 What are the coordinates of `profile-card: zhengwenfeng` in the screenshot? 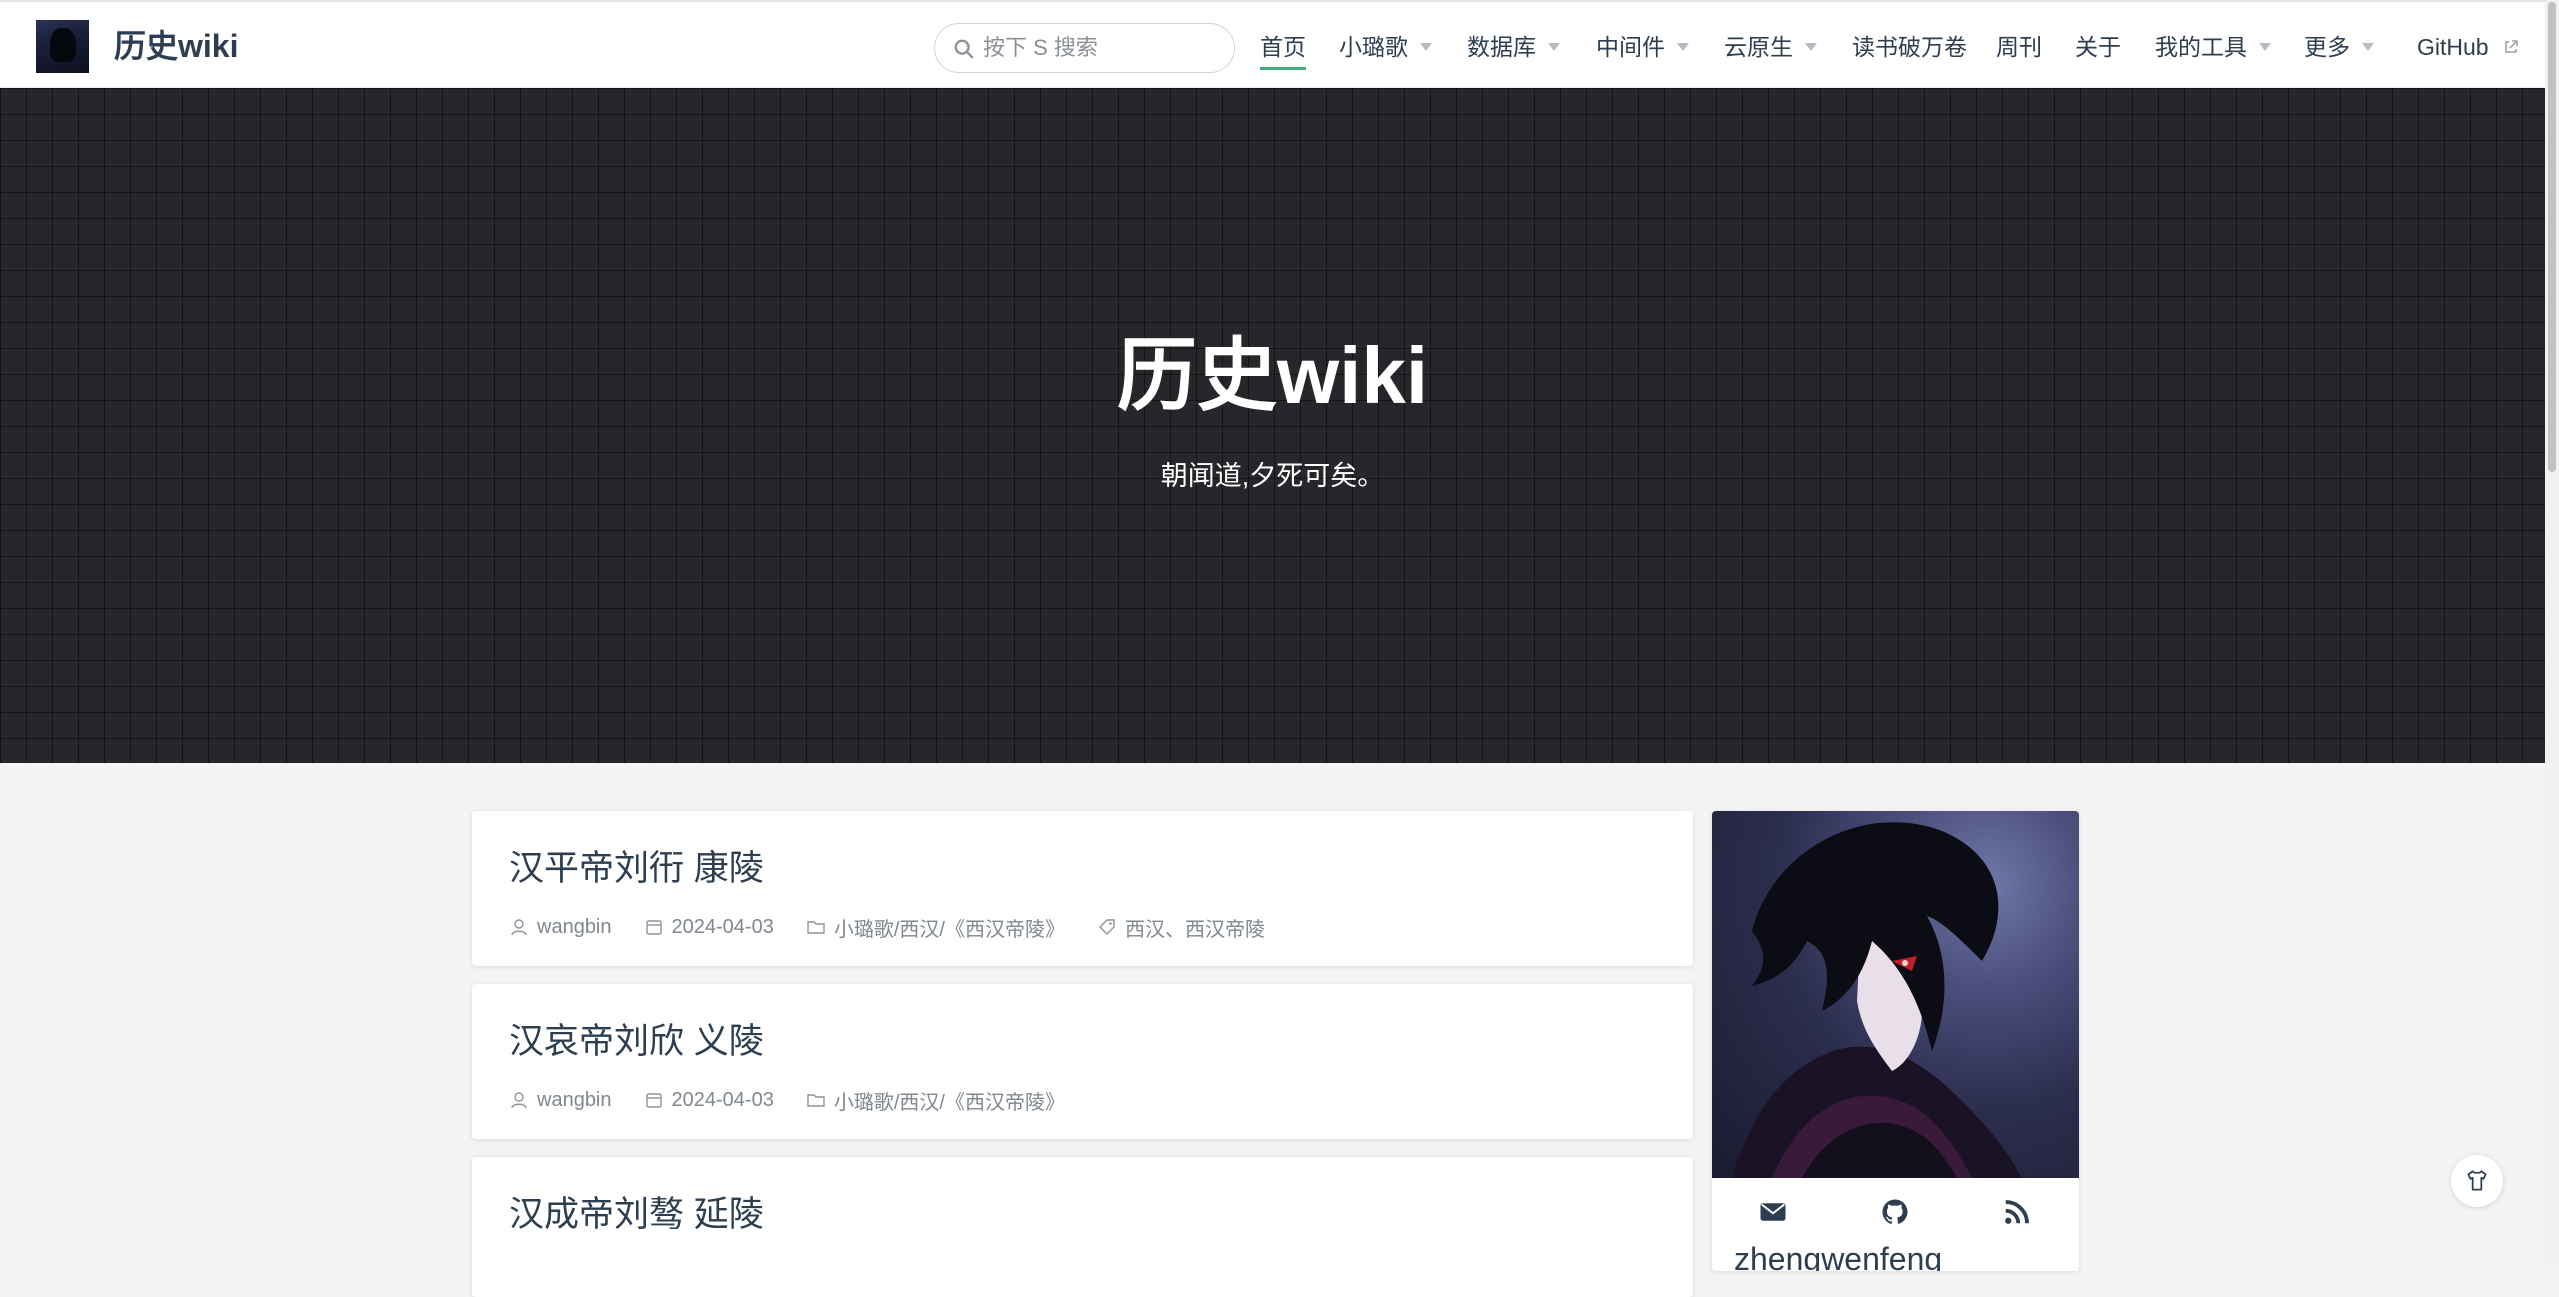 It's located at (1895, 1041).